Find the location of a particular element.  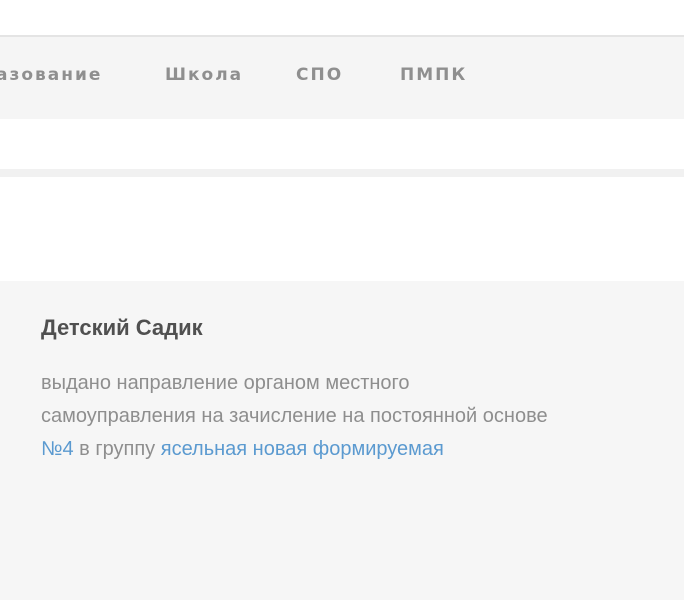

institution-link: №4 is located at coordinates (57, 449).